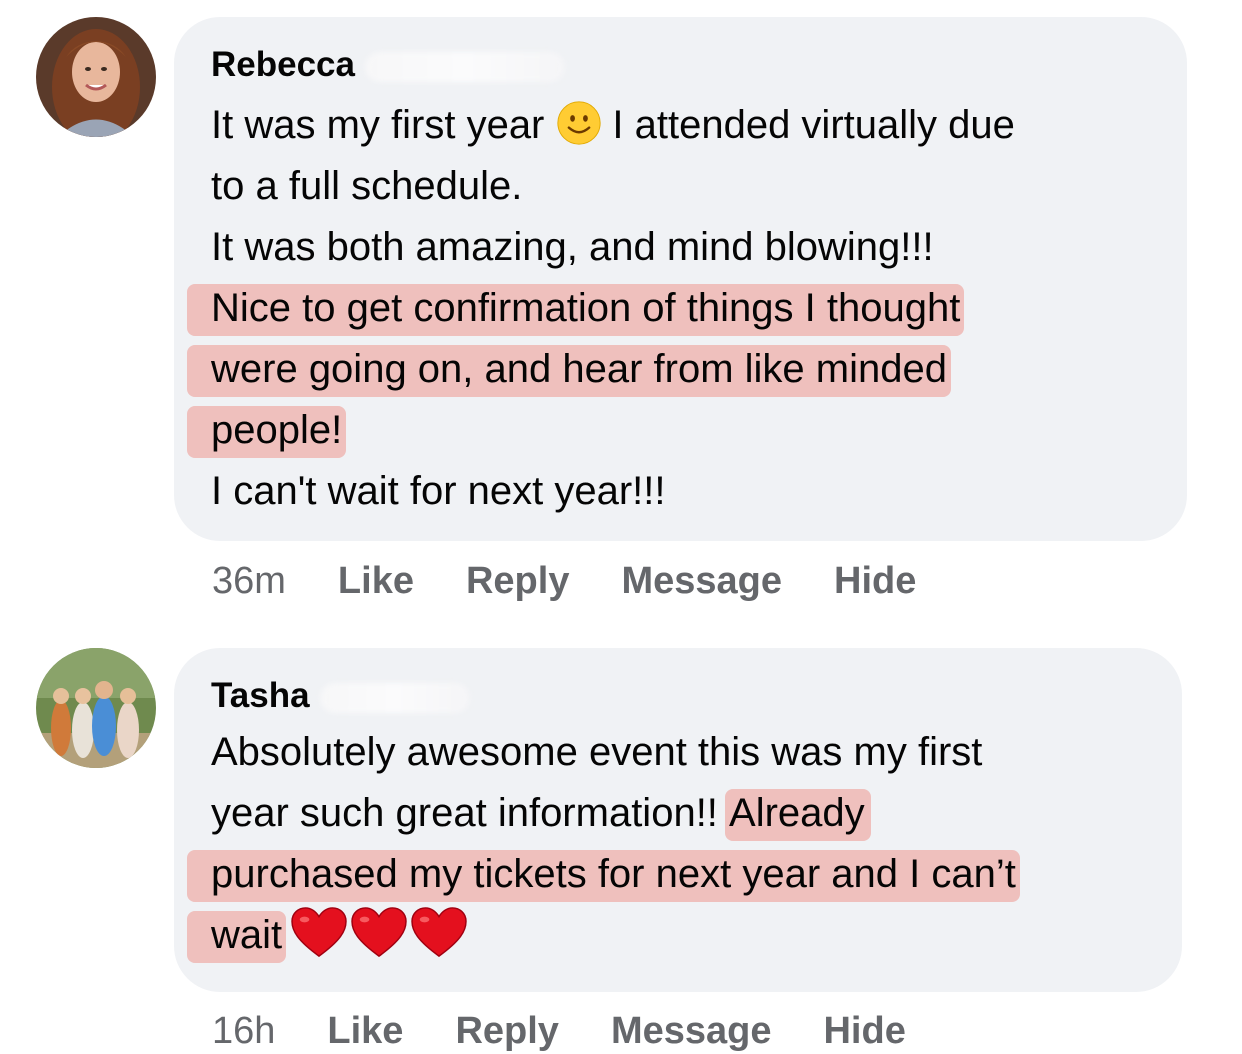 The image size is (1242, 1054). Describe the element at coordinates (367, 186) in the screenshot. I see `text-line: to a full schedule.` at that location.